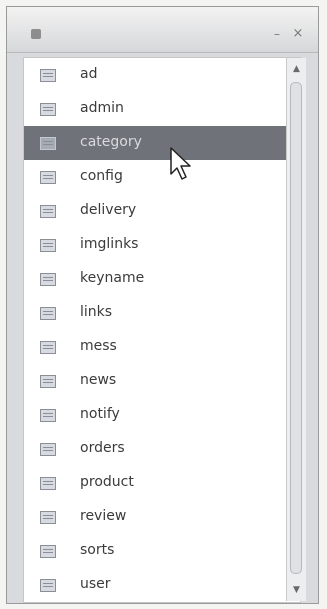 The image size is (327, 609). Describe the element at coordinates (162, 551) in the screenshot. I see `list-item: sorts` at that location.